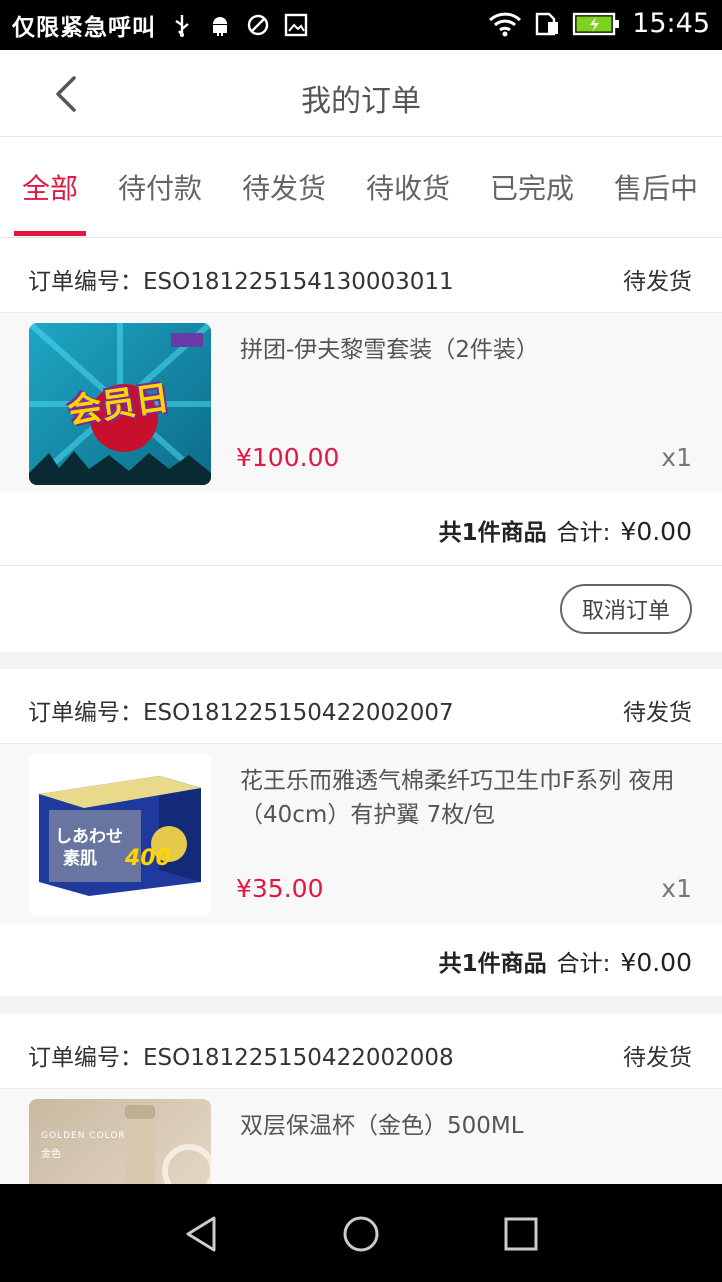  I want to click on clock: 15:45, so click(671, 23).